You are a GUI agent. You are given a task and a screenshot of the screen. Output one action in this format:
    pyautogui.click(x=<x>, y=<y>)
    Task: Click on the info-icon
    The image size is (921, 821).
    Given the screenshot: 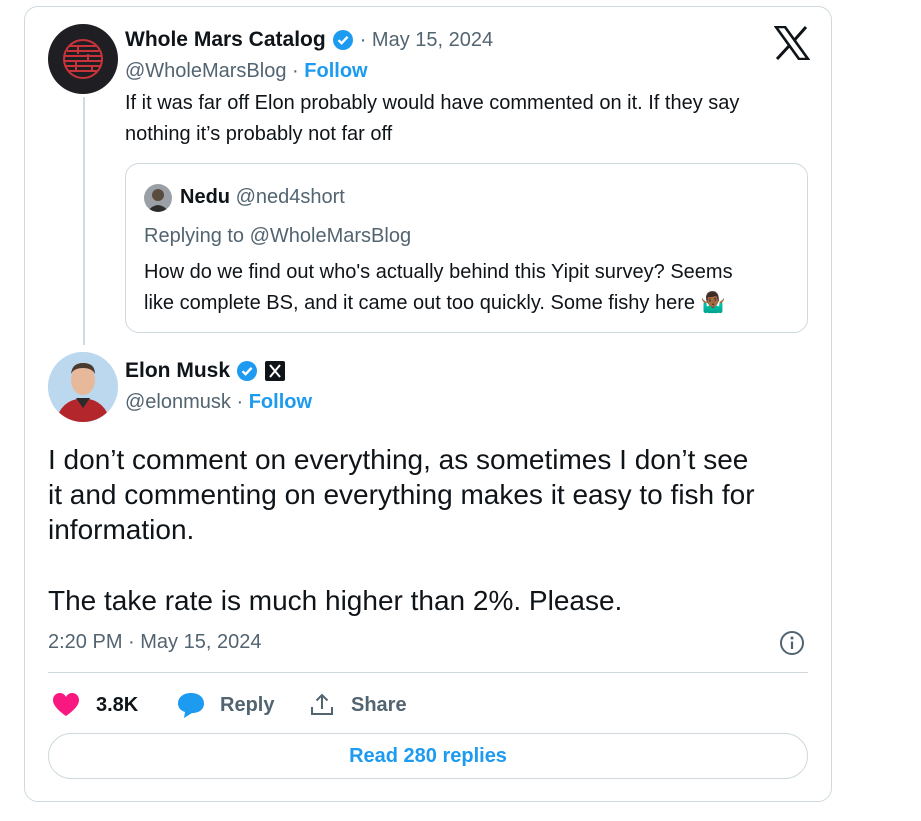 What is the action you would take?
    pyautogui.click(x=792, y=643)
    